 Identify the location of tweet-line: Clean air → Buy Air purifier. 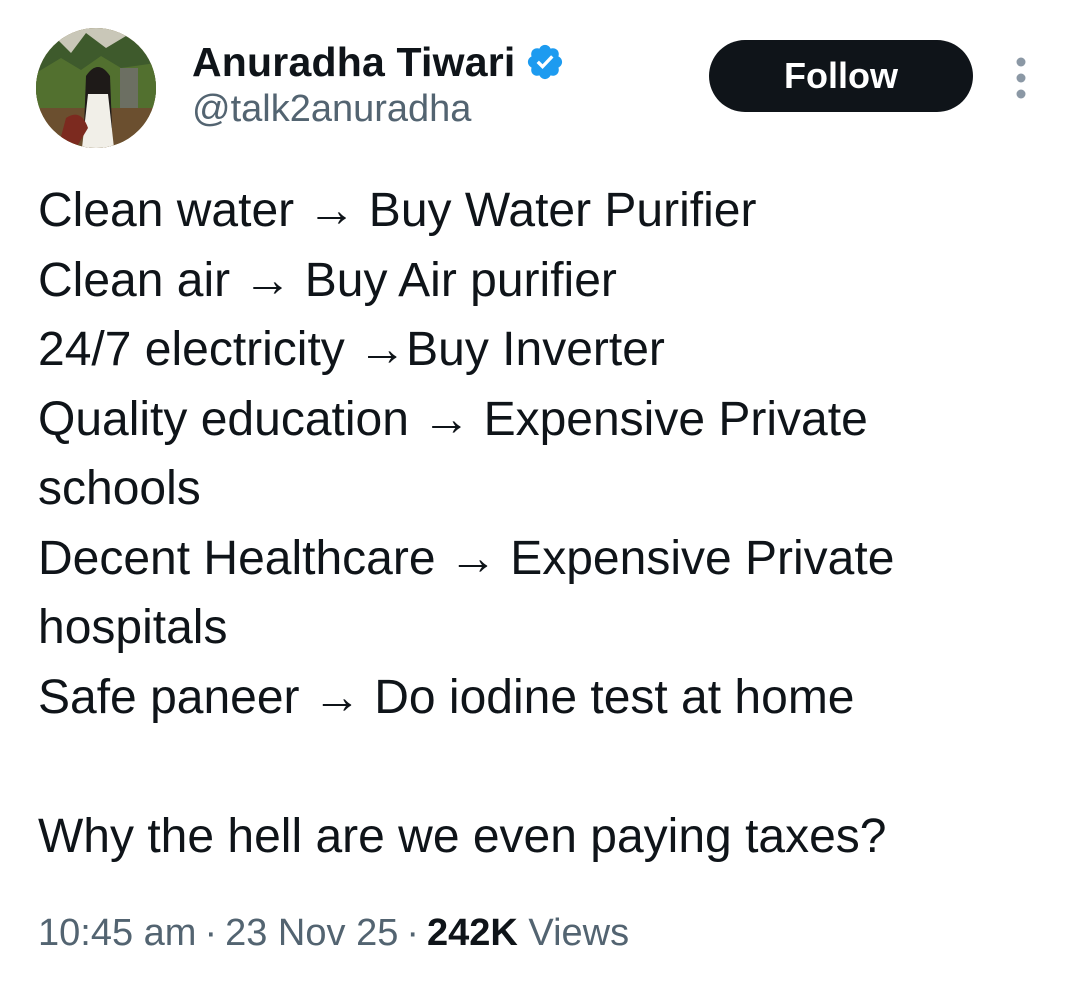
(327, 280).